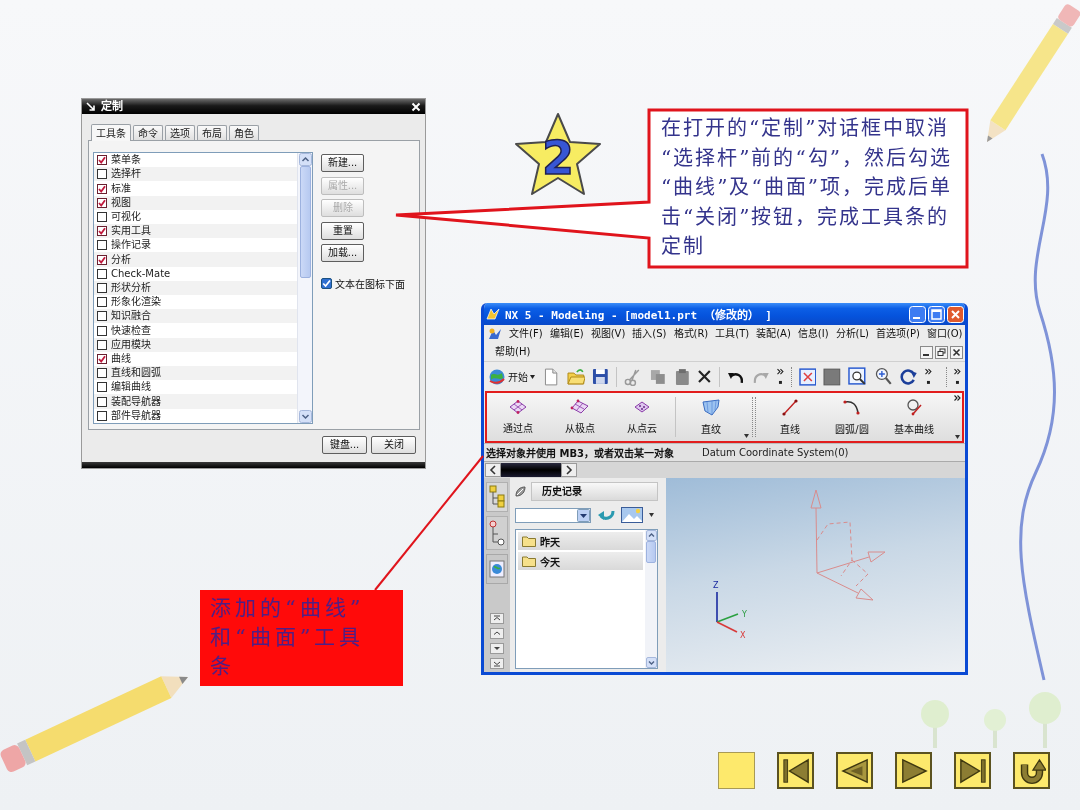  I want to click on browser-icon, so click(497, 569).